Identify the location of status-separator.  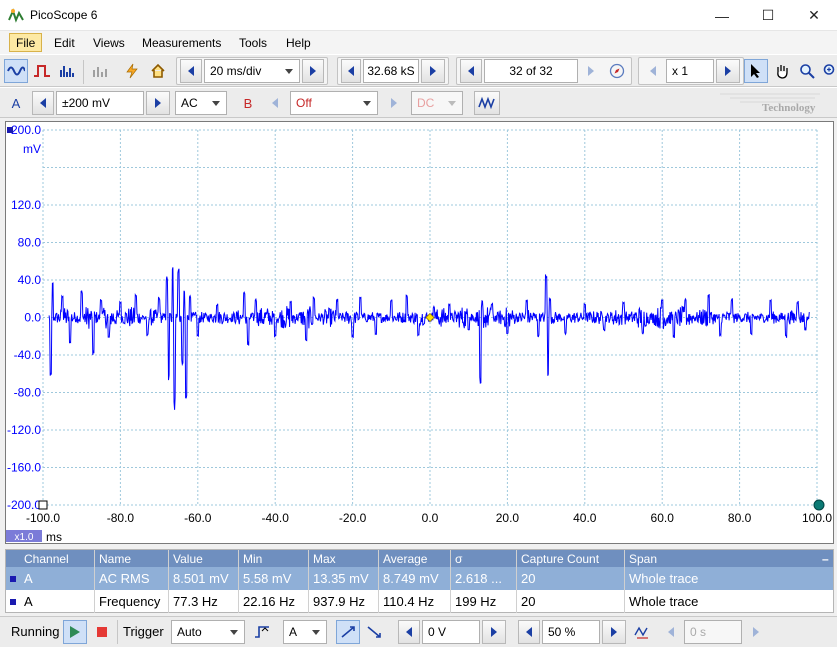
(117, 632).